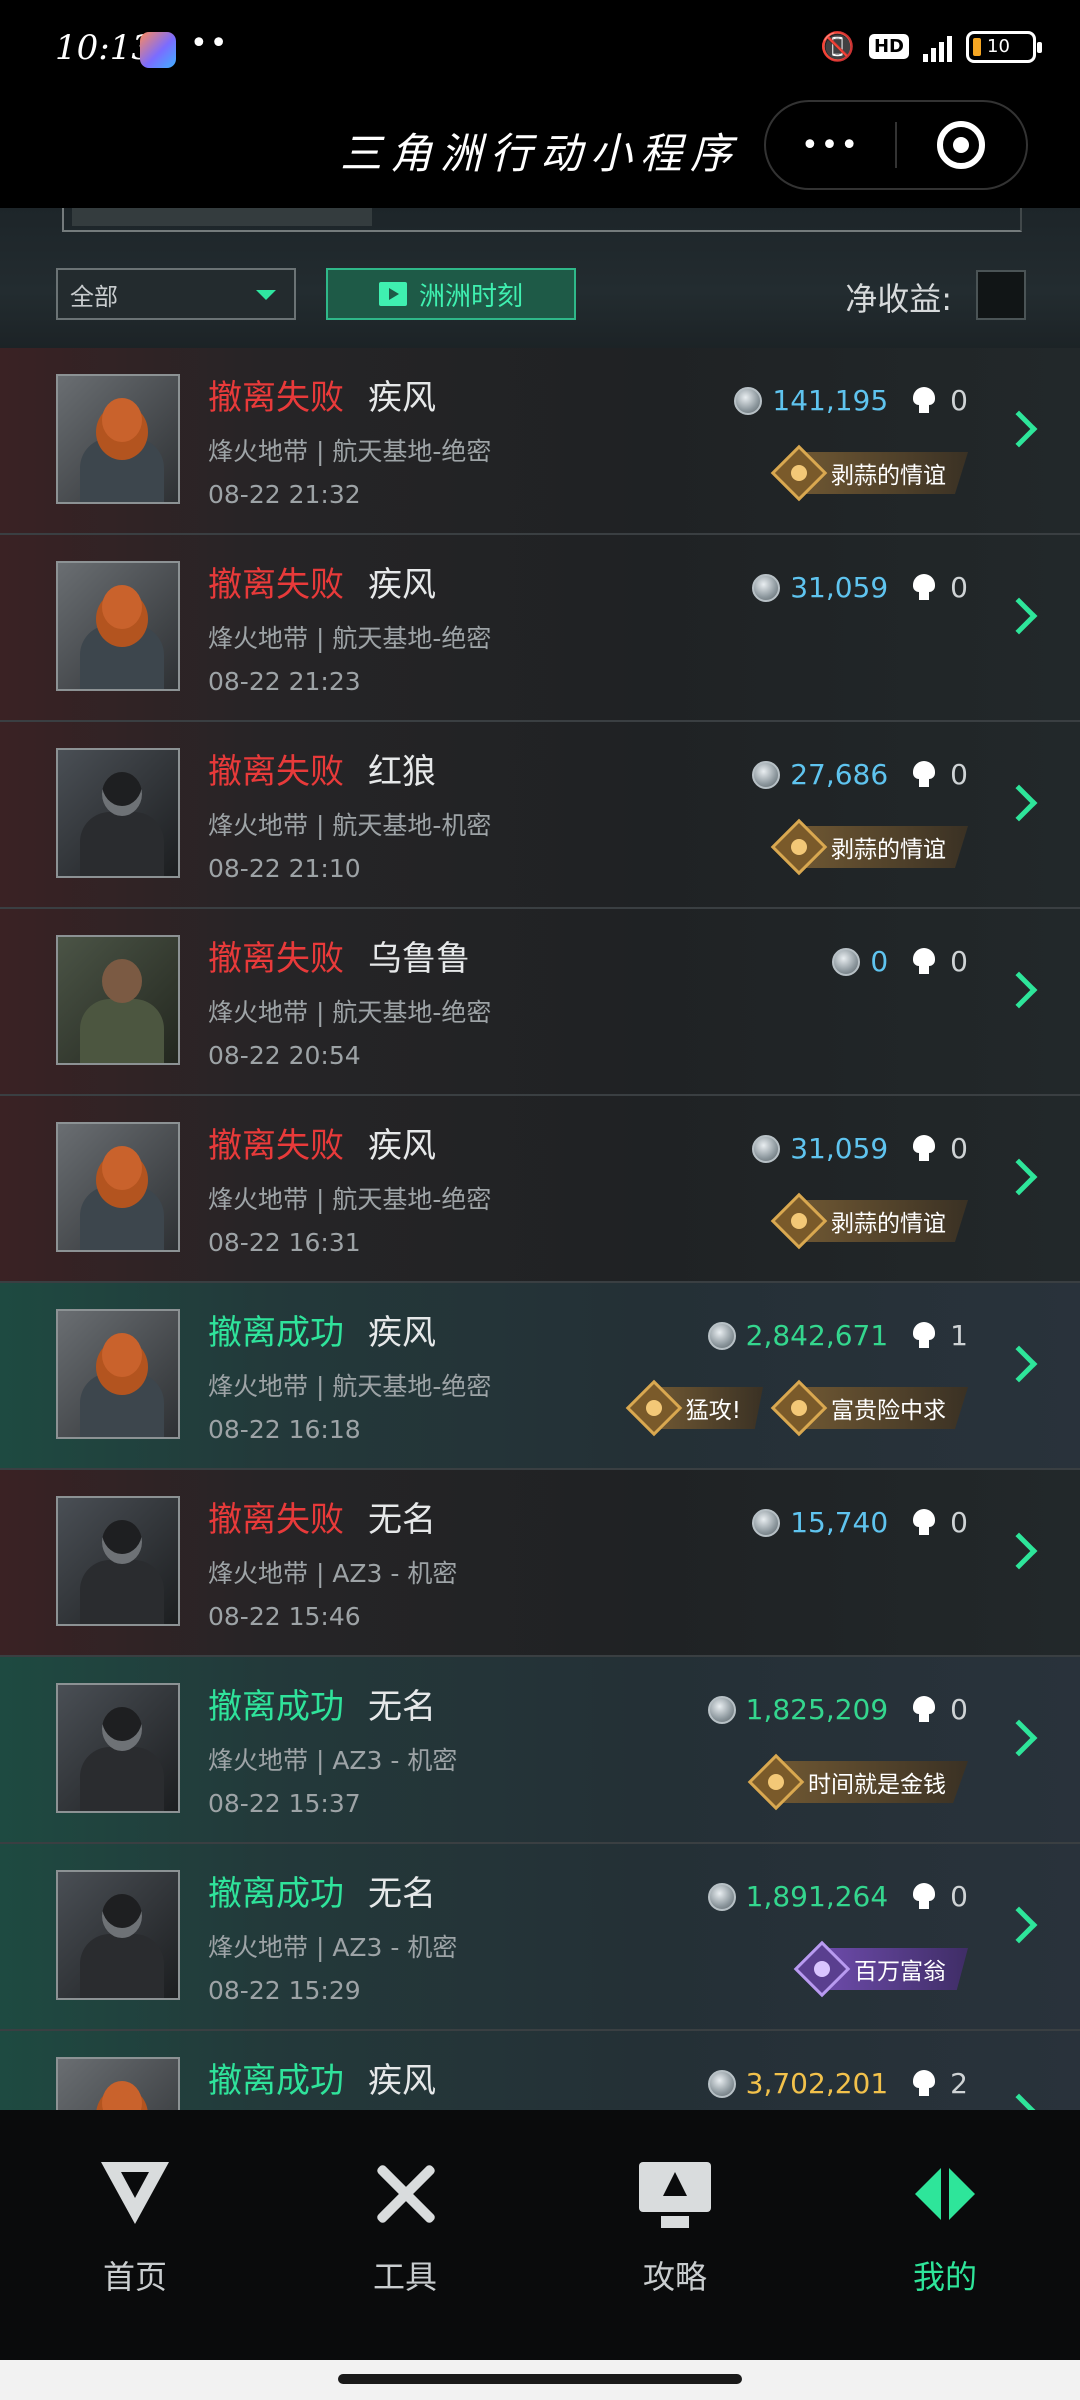  I want to click on value-amount: 15,740, so click(839, 1522).